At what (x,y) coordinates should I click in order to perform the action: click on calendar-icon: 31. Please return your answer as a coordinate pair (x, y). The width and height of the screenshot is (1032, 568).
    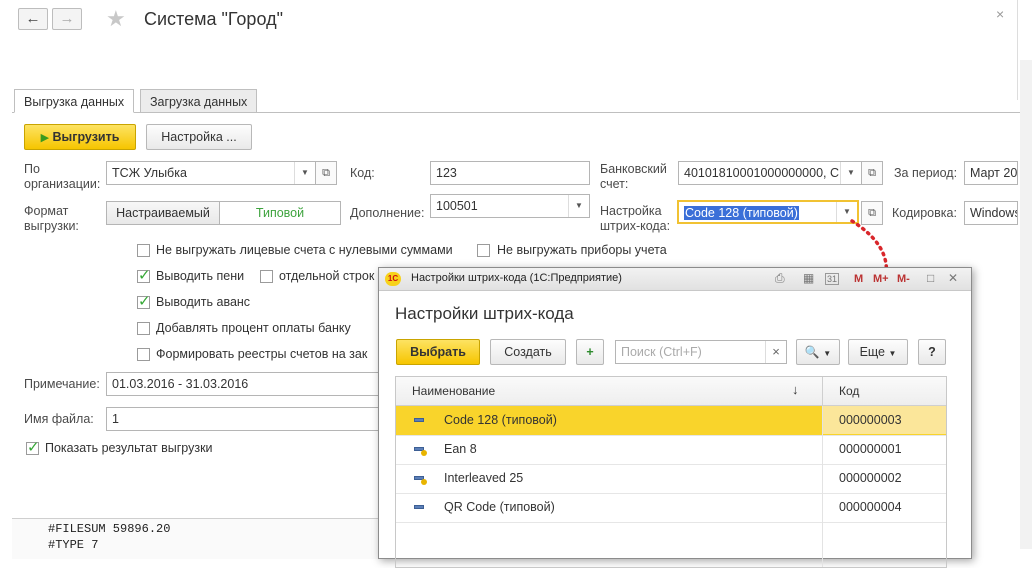
    Looking at the image, I should click on (832, 279).